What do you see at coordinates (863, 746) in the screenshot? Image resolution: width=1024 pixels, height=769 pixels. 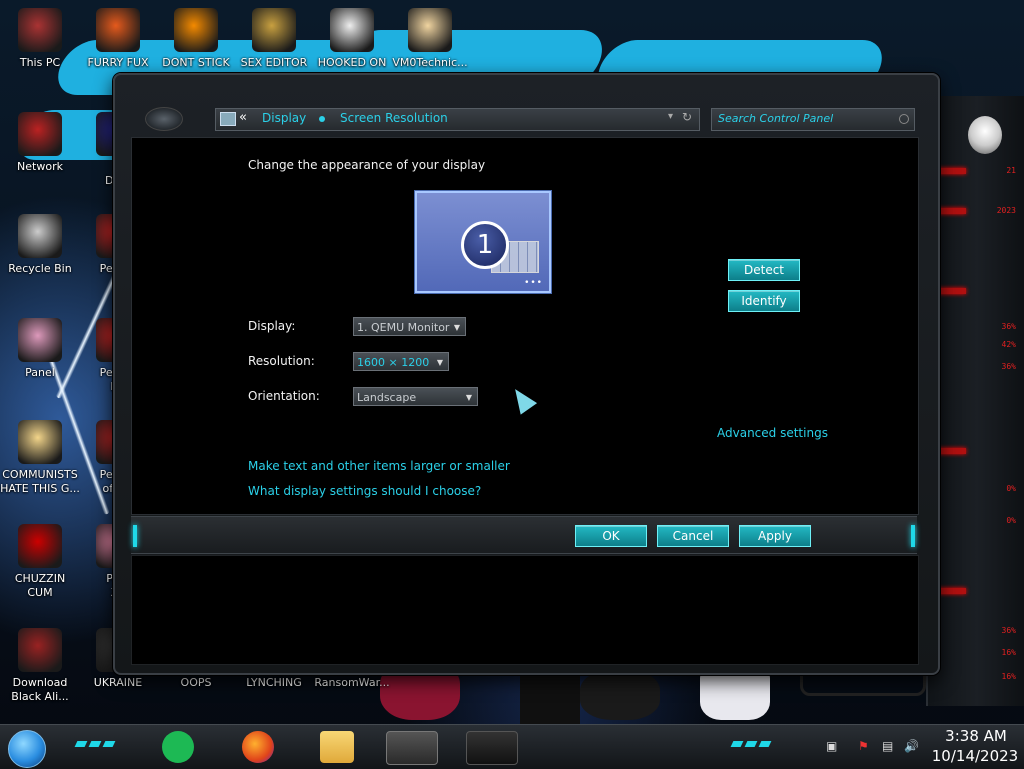 I see `action-center-flag-icon: ⚑` at bounding box center [863, 746].